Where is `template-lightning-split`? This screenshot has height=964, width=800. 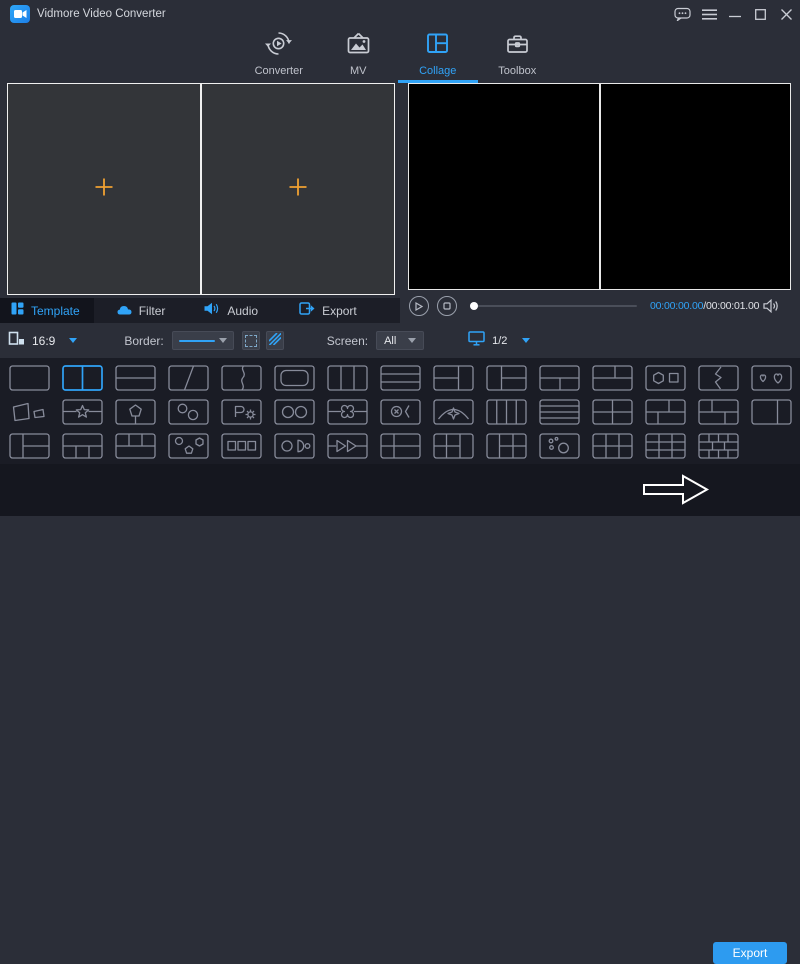
template-lightning-split is located at coordinates (718, 378).